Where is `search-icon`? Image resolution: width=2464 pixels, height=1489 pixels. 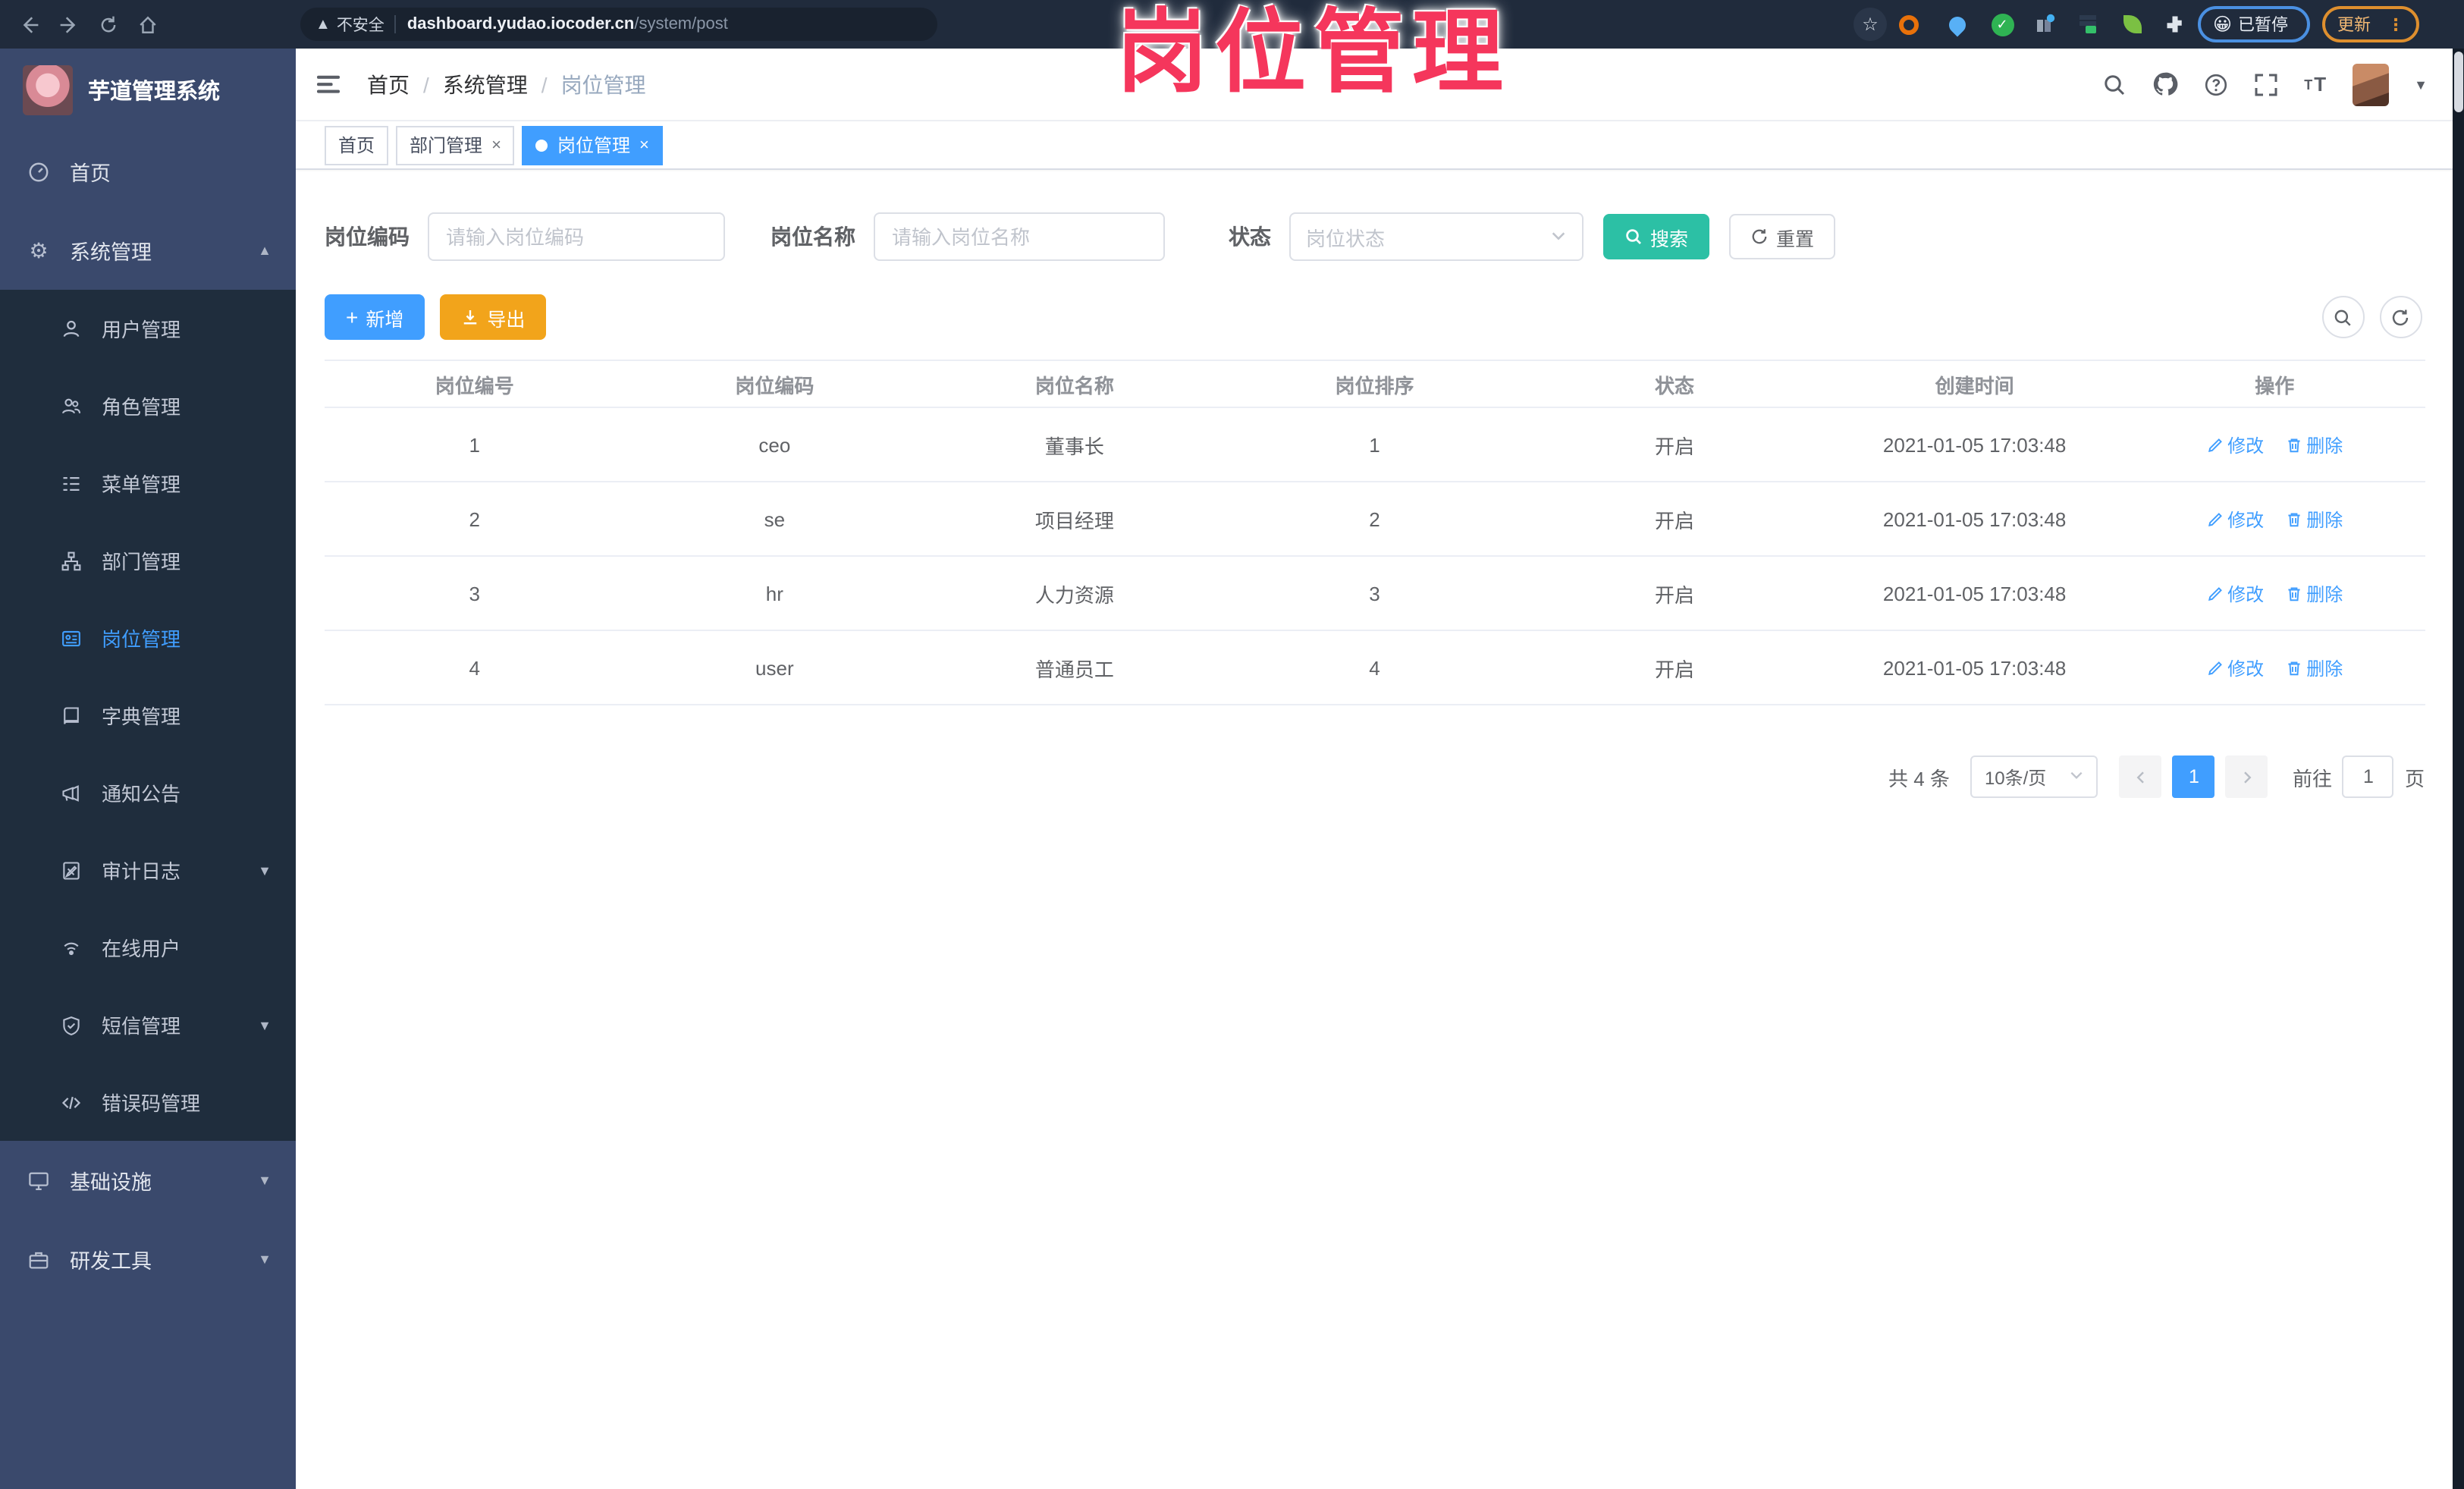
search-icon is located at coordinates (2114, 84).